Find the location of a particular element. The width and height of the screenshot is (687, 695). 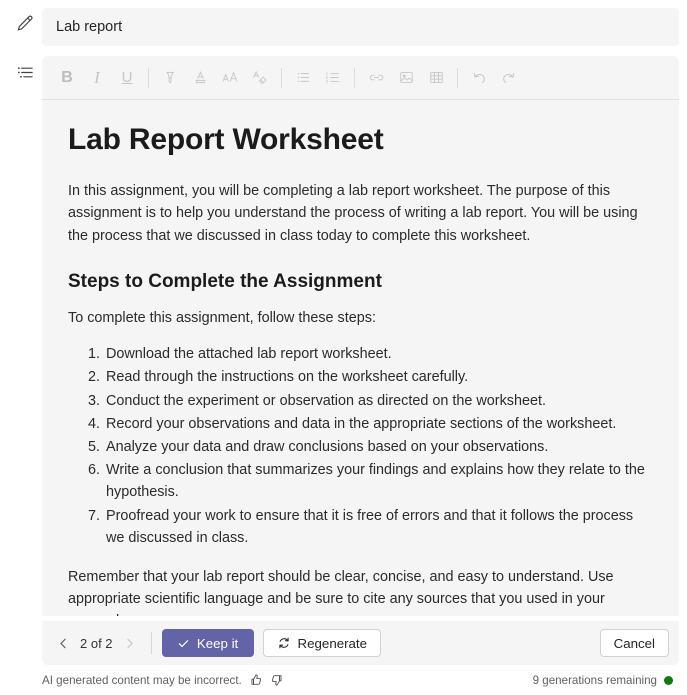

cancel-button: Cancel is located at coordinates (634, 643).